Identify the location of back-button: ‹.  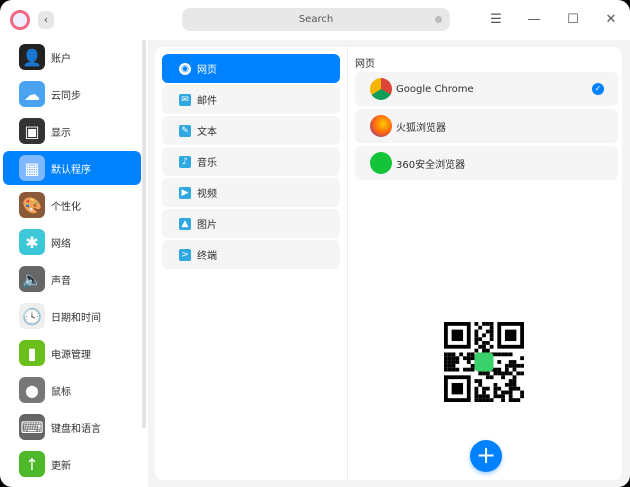
(46, 20).